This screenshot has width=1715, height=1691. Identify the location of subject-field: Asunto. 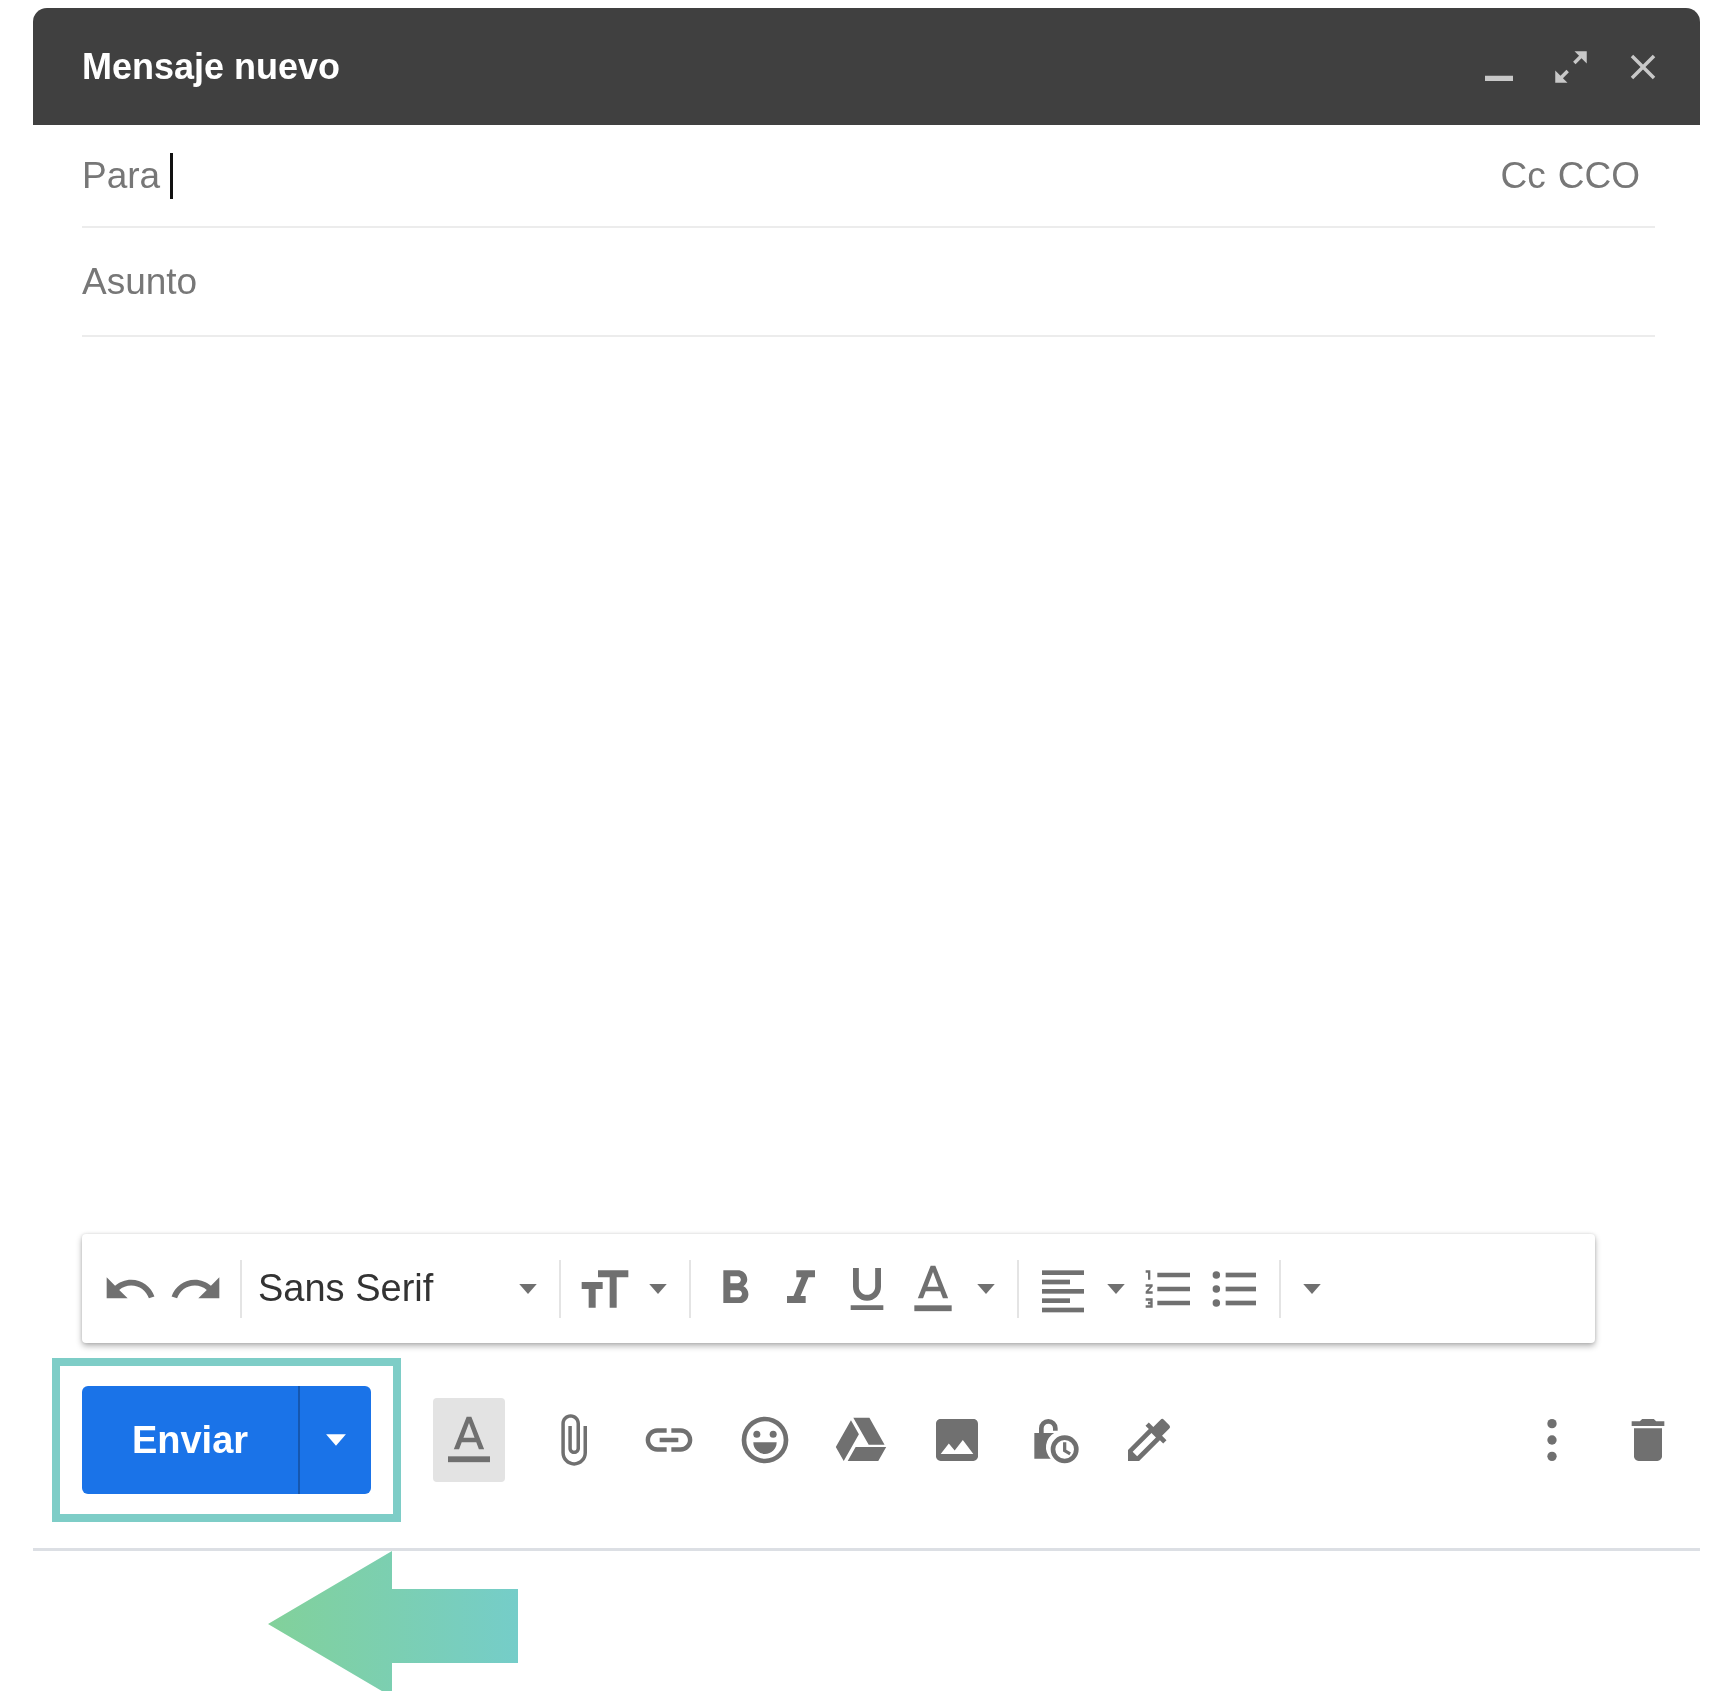
(868, 281).